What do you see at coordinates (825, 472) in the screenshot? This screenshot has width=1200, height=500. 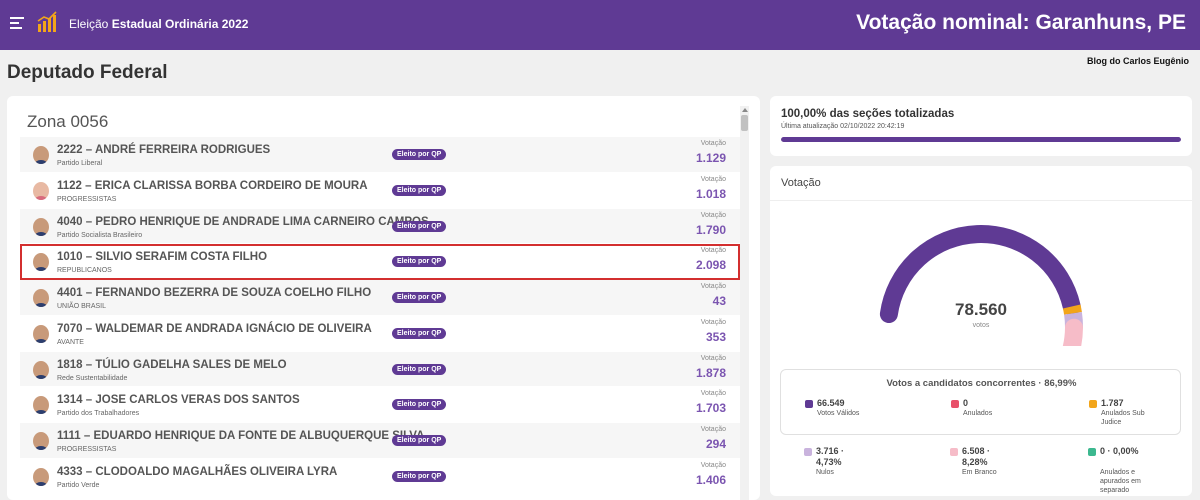 I see `legend-label: Nulos` at bounding box center [825, 472].